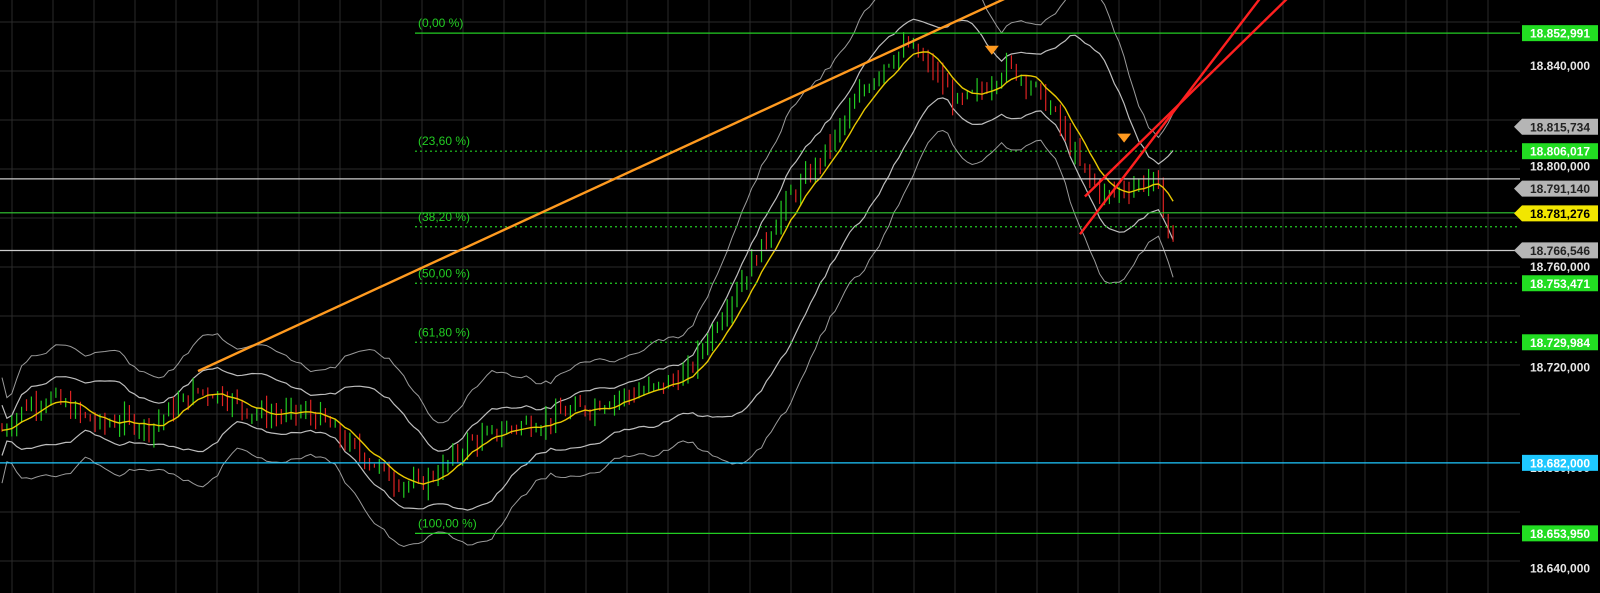  I want to click on axis-tick-label: 18.640,000, so click(1560, 568).